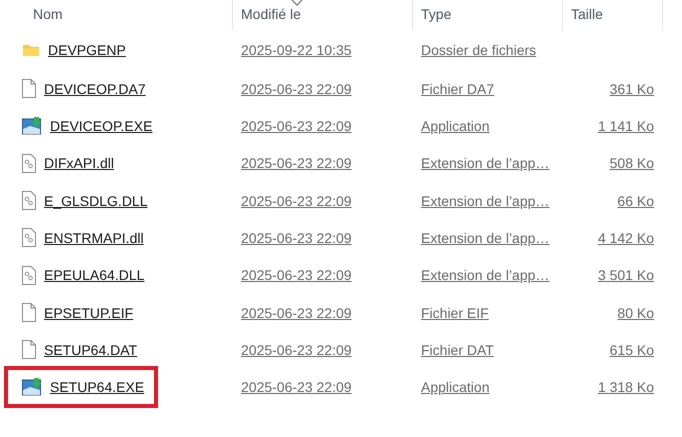 The height and width of the screenshot is (437, 682). Describe the element at coordinates (297, 3) in the screenshot. I see `chevron-icon` at that location.